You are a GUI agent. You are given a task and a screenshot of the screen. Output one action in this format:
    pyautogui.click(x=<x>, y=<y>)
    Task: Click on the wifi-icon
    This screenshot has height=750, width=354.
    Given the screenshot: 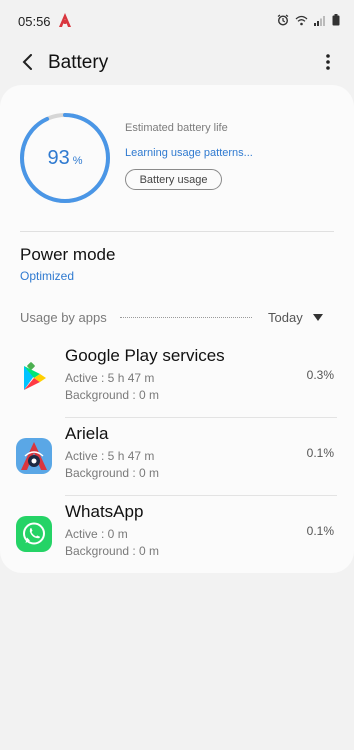 What is the action you would take?
    pyautogui.click(x=301, y=20)
    